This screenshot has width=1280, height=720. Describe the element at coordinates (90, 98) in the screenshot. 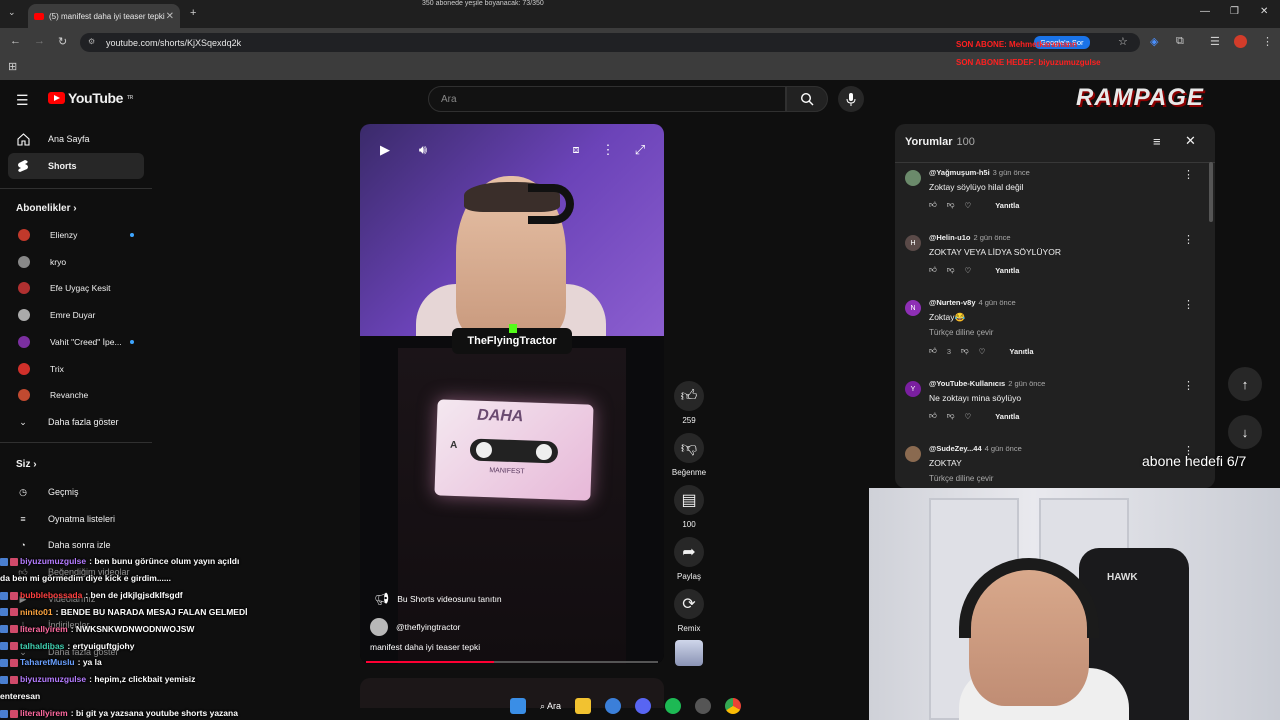

I see `youtube-logo: YouTube TR` at that location.